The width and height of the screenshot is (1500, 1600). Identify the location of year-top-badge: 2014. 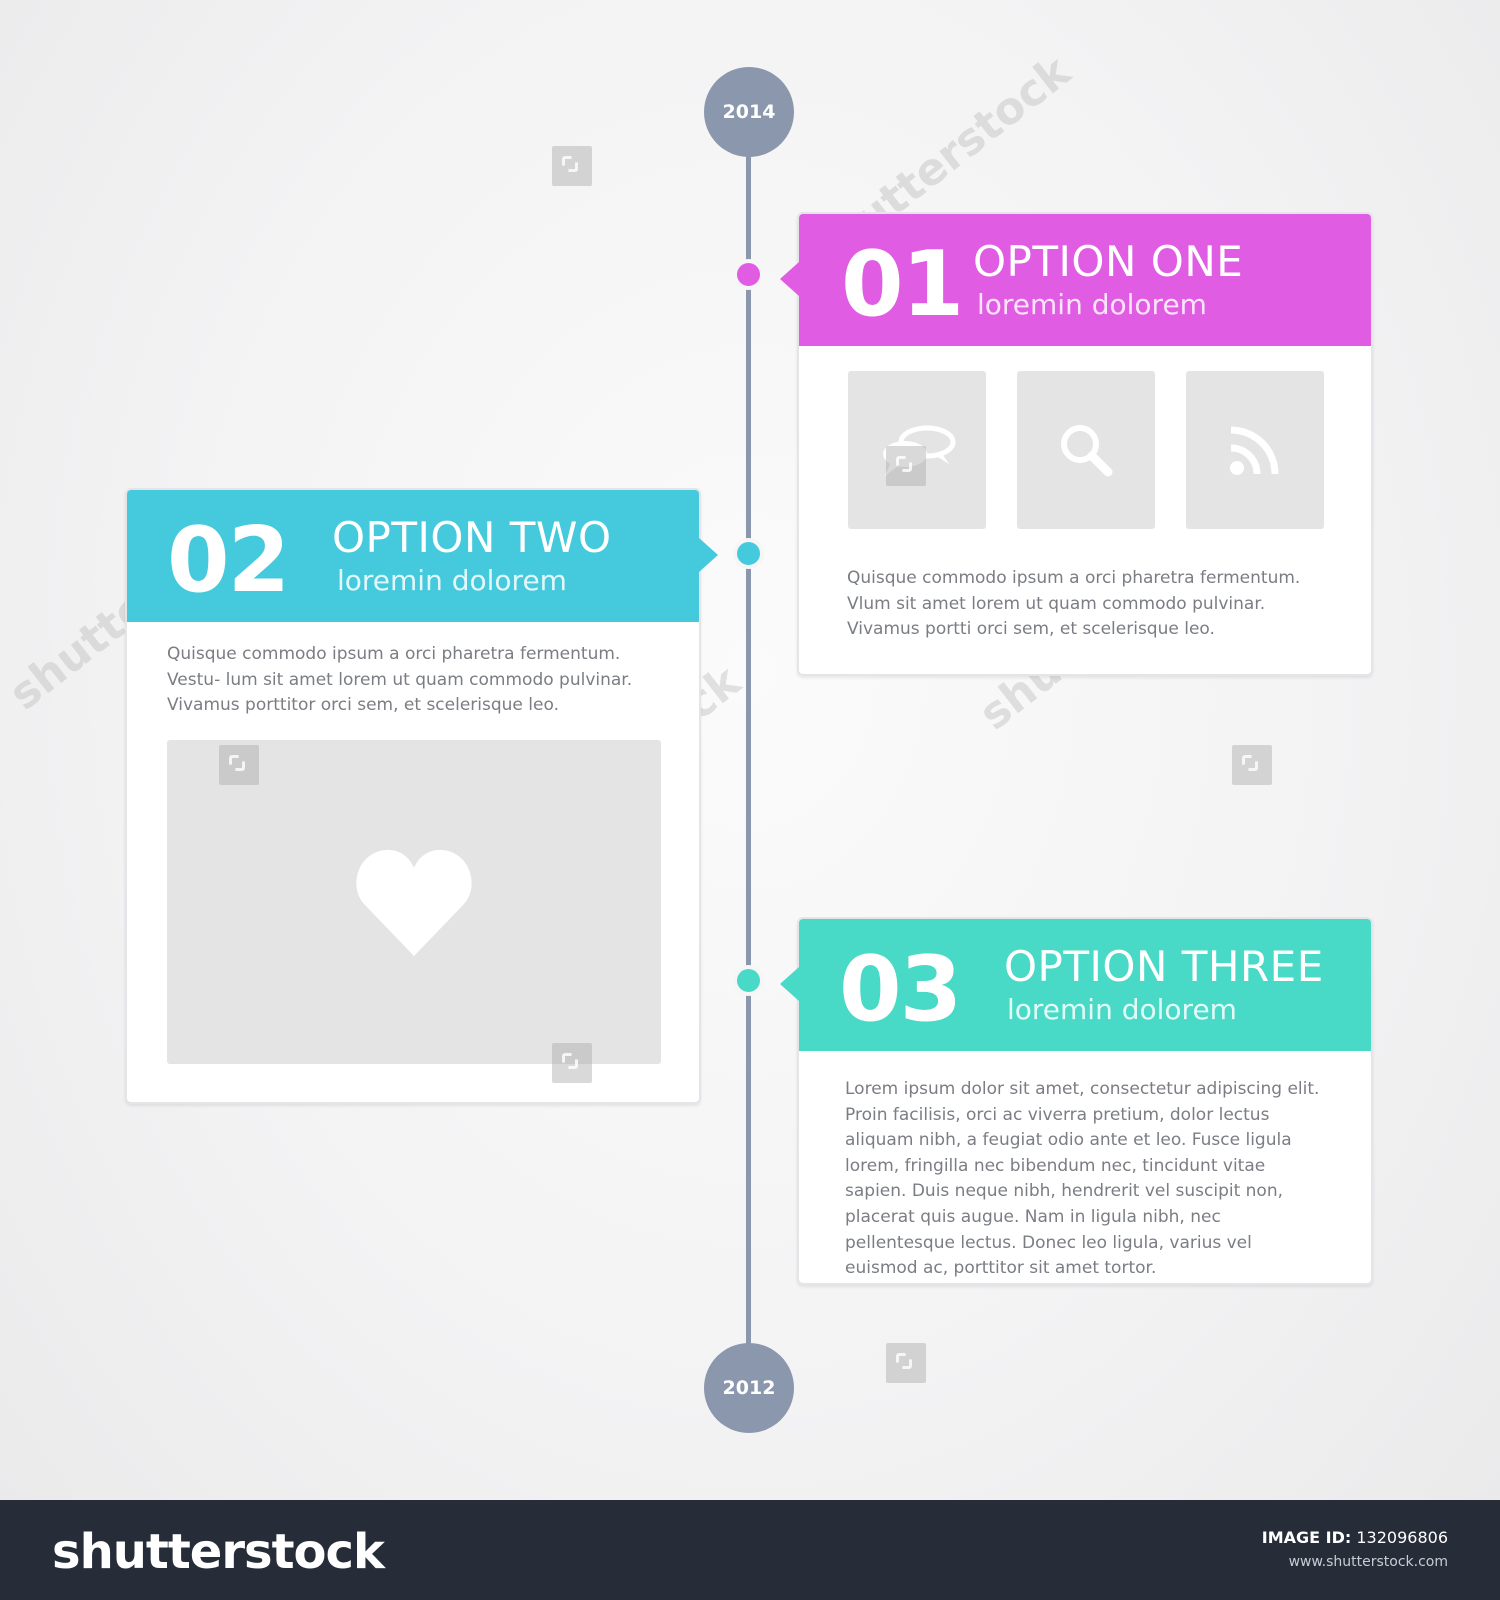
(749, 112).